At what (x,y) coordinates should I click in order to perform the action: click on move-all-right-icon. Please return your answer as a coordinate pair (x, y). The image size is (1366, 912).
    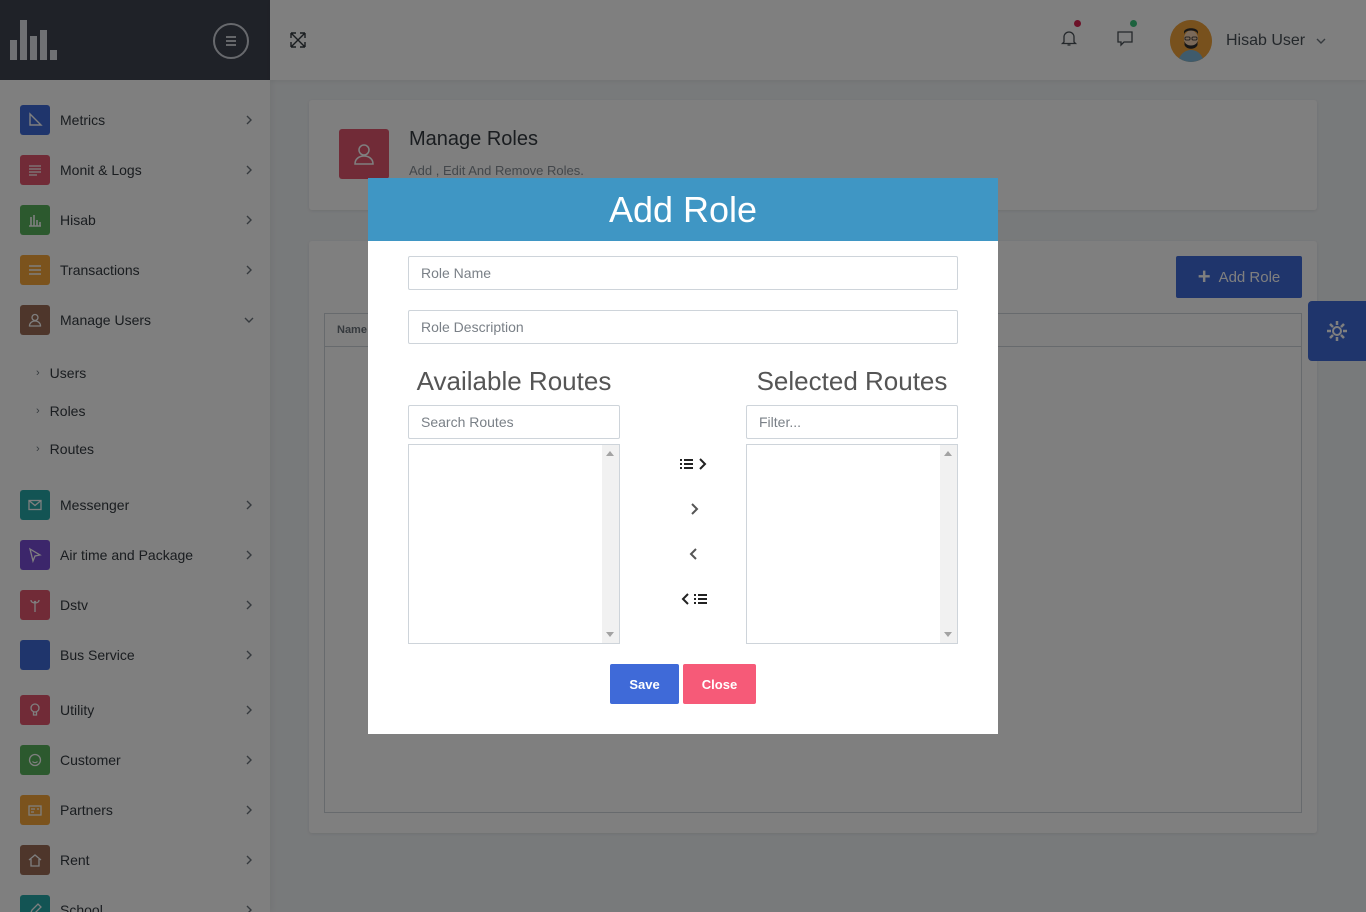
    Looking at the image, I should click on (693, 464).